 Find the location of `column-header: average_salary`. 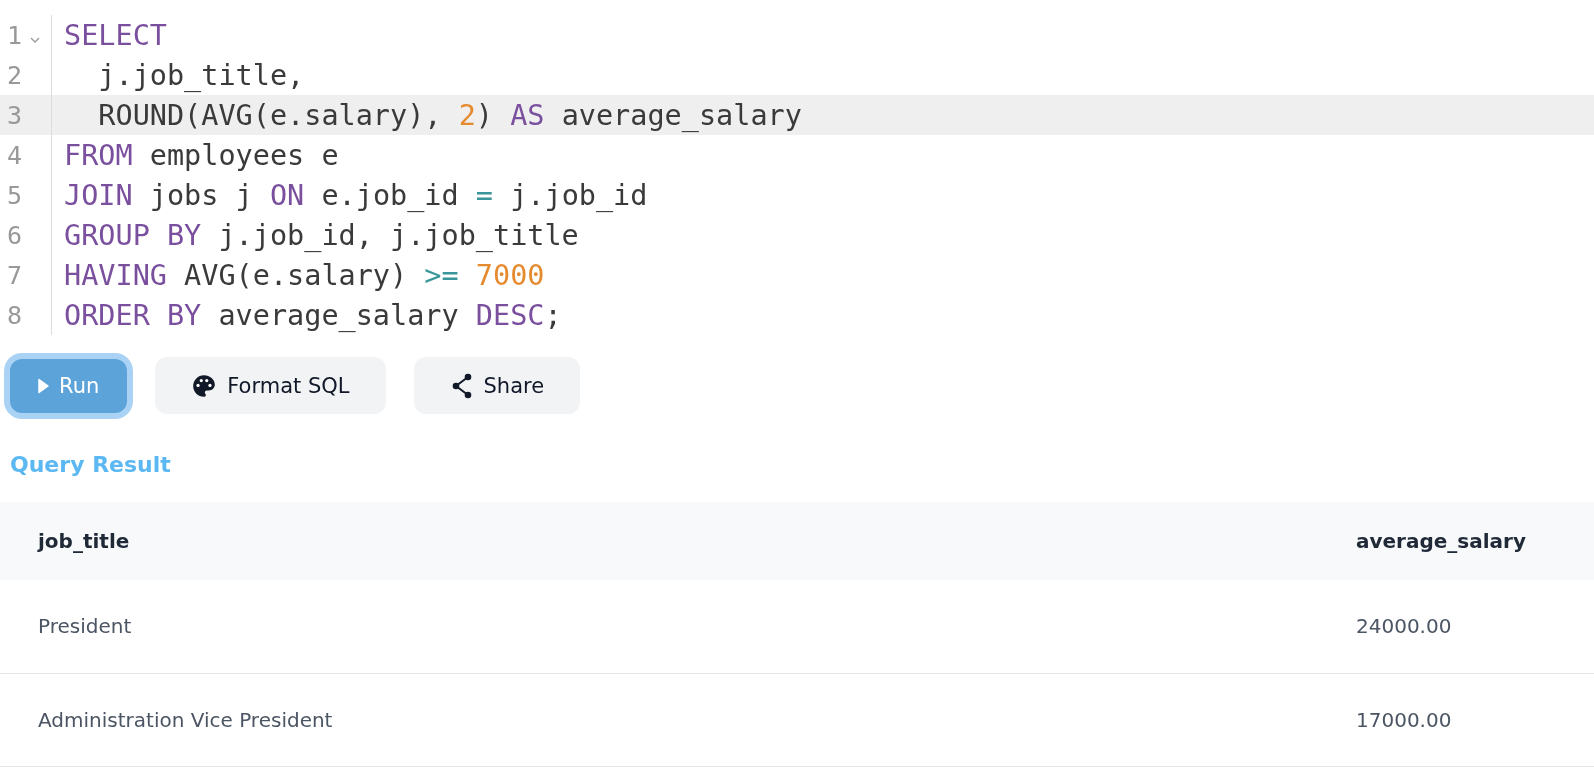

column-header: average_salary is located at coordinates (1456, 541).